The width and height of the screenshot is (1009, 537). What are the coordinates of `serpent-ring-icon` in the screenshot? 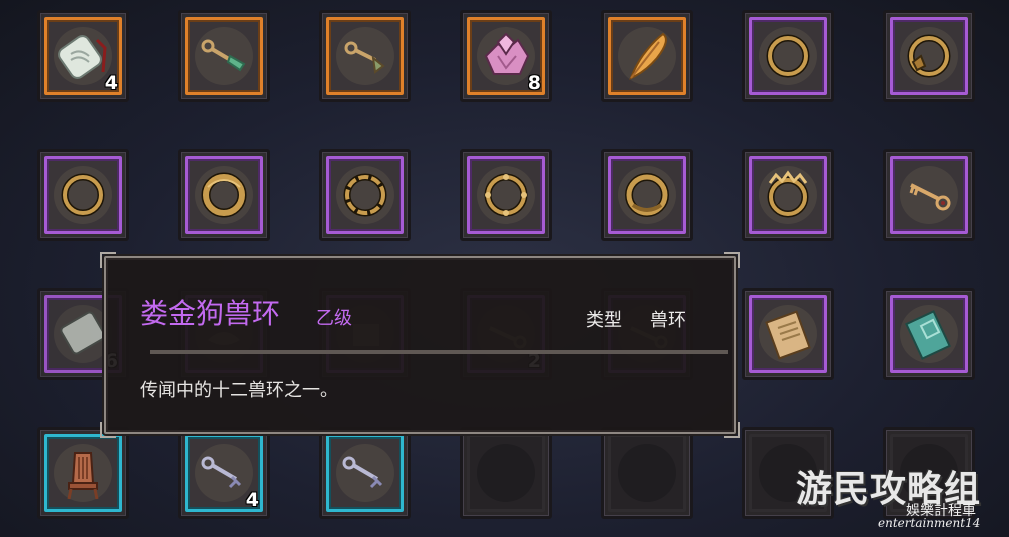 It's located at (647, 195).